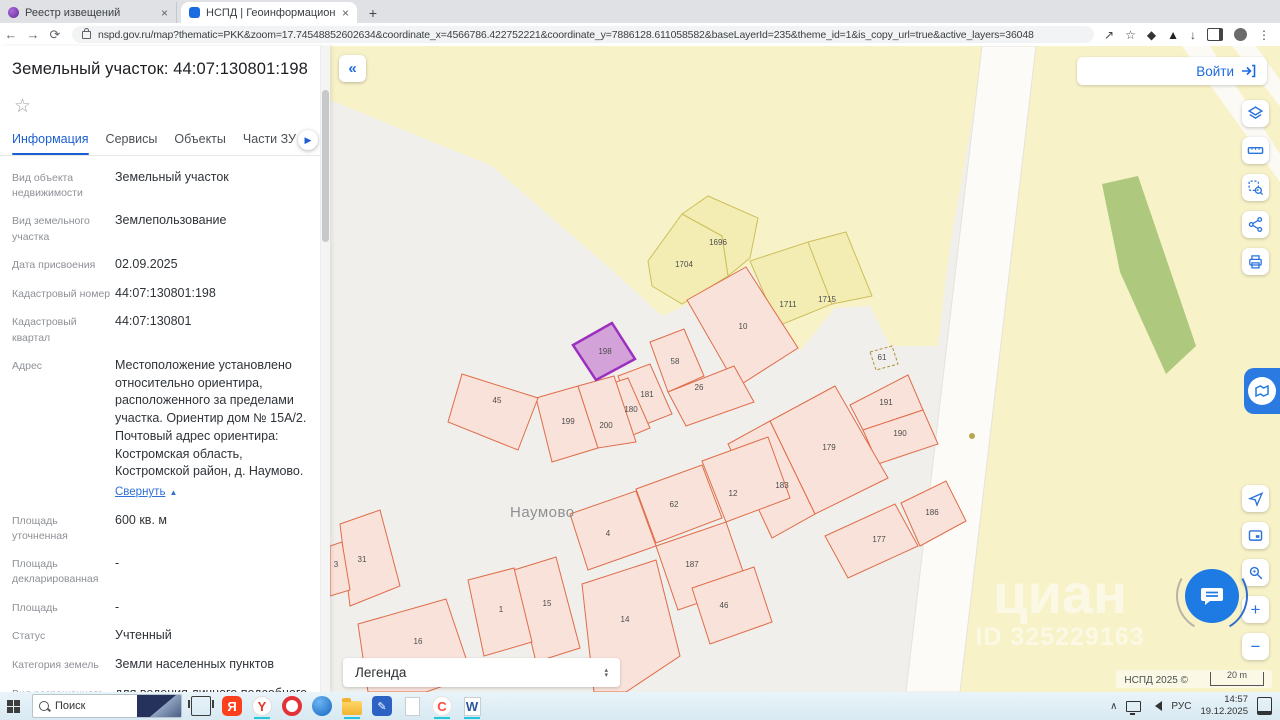  Describe the element at coordinates (162, 228) in the screenshot. I see `field-row: Вид земельного участка Землепользование` at that location.